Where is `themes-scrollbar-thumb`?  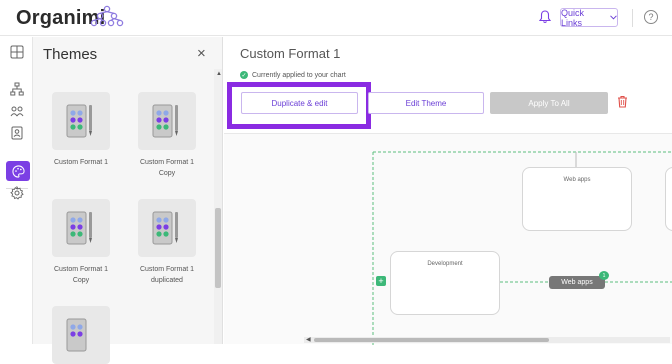
themes-scrollbar-thumb is located at coordinates (218, 248).